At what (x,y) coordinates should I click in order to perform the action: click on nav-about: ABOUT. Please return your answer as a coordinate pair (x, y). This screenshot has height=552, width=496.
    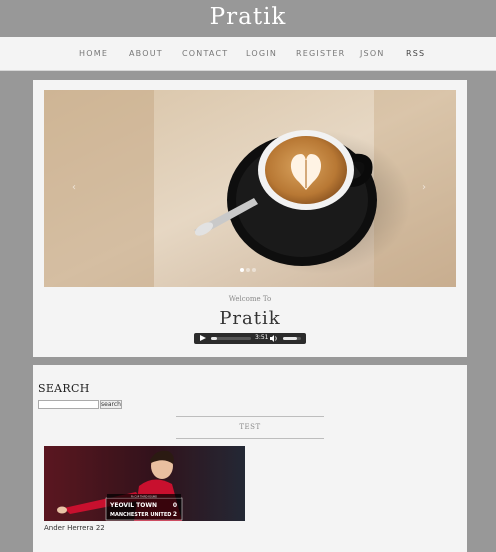
    Looking at the image, I should click on (146, 53).